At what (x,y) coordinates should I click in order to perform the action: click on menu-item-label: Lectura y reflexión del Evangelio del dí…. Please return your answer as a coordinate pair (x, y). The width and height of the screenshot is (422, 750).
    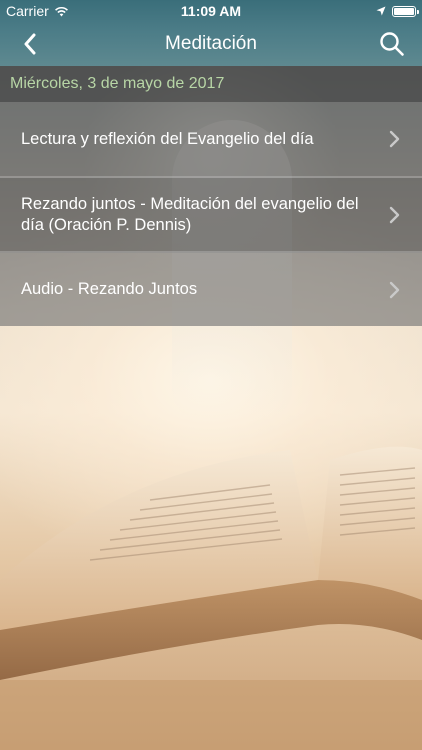
    Looking at the image, I should click on (167, 138).